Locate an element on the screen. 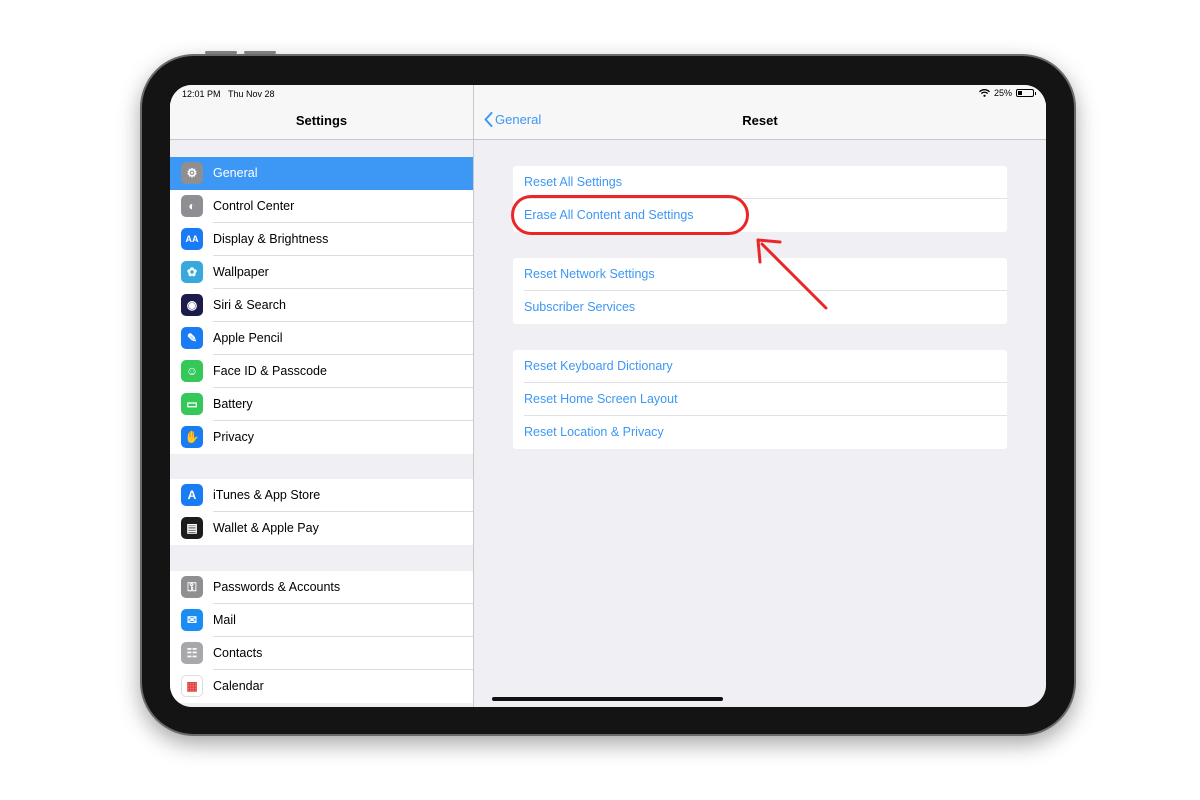  sidebar-item: AA Display & Brightness is located at coordinates (321, 239).